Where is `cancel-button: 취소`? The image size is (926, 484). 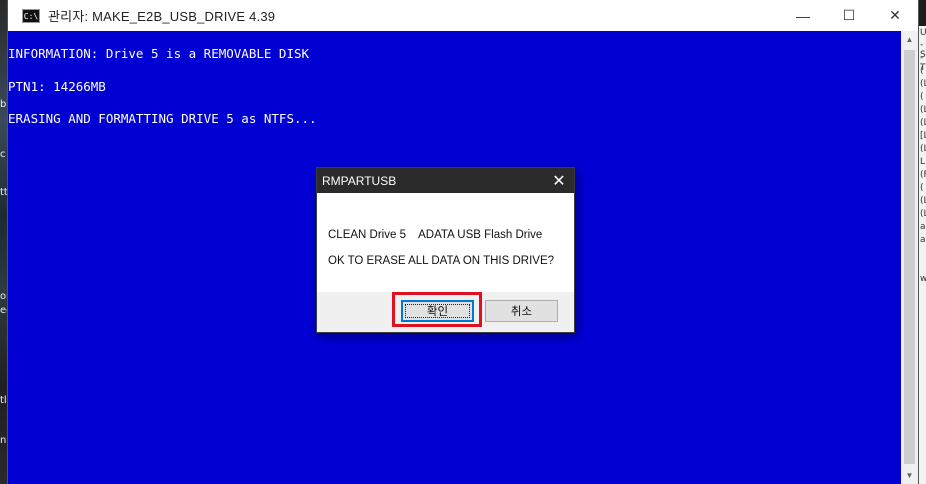
cancel-button: 취소 is located at coordinates (521, 311).